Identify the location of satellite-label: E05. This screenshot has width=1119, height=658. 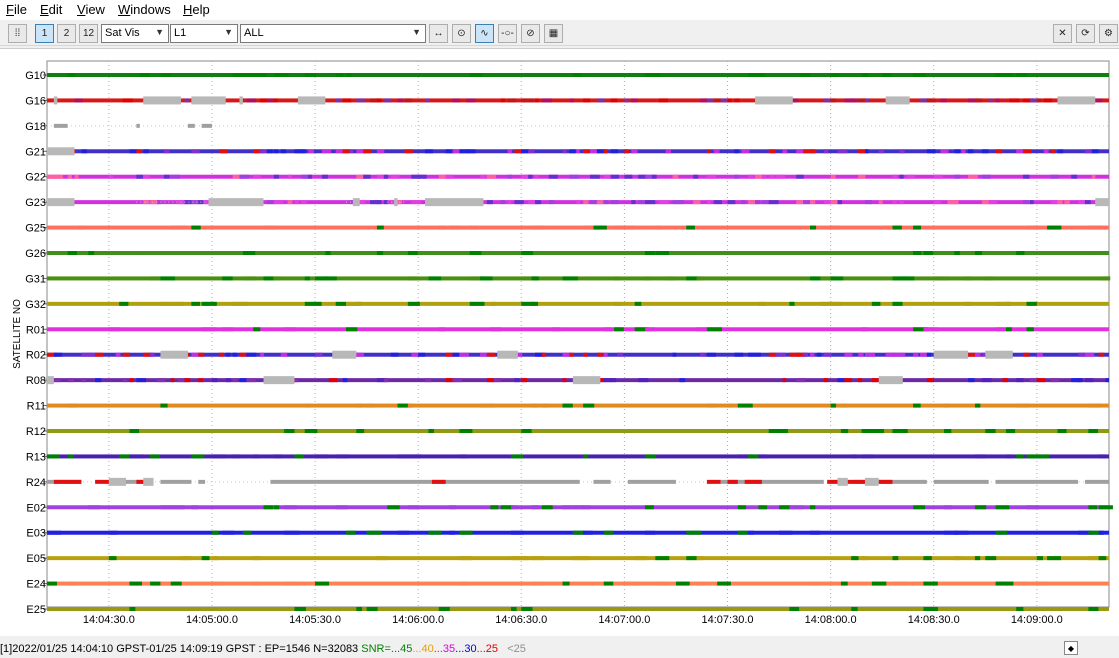
(36, 559).